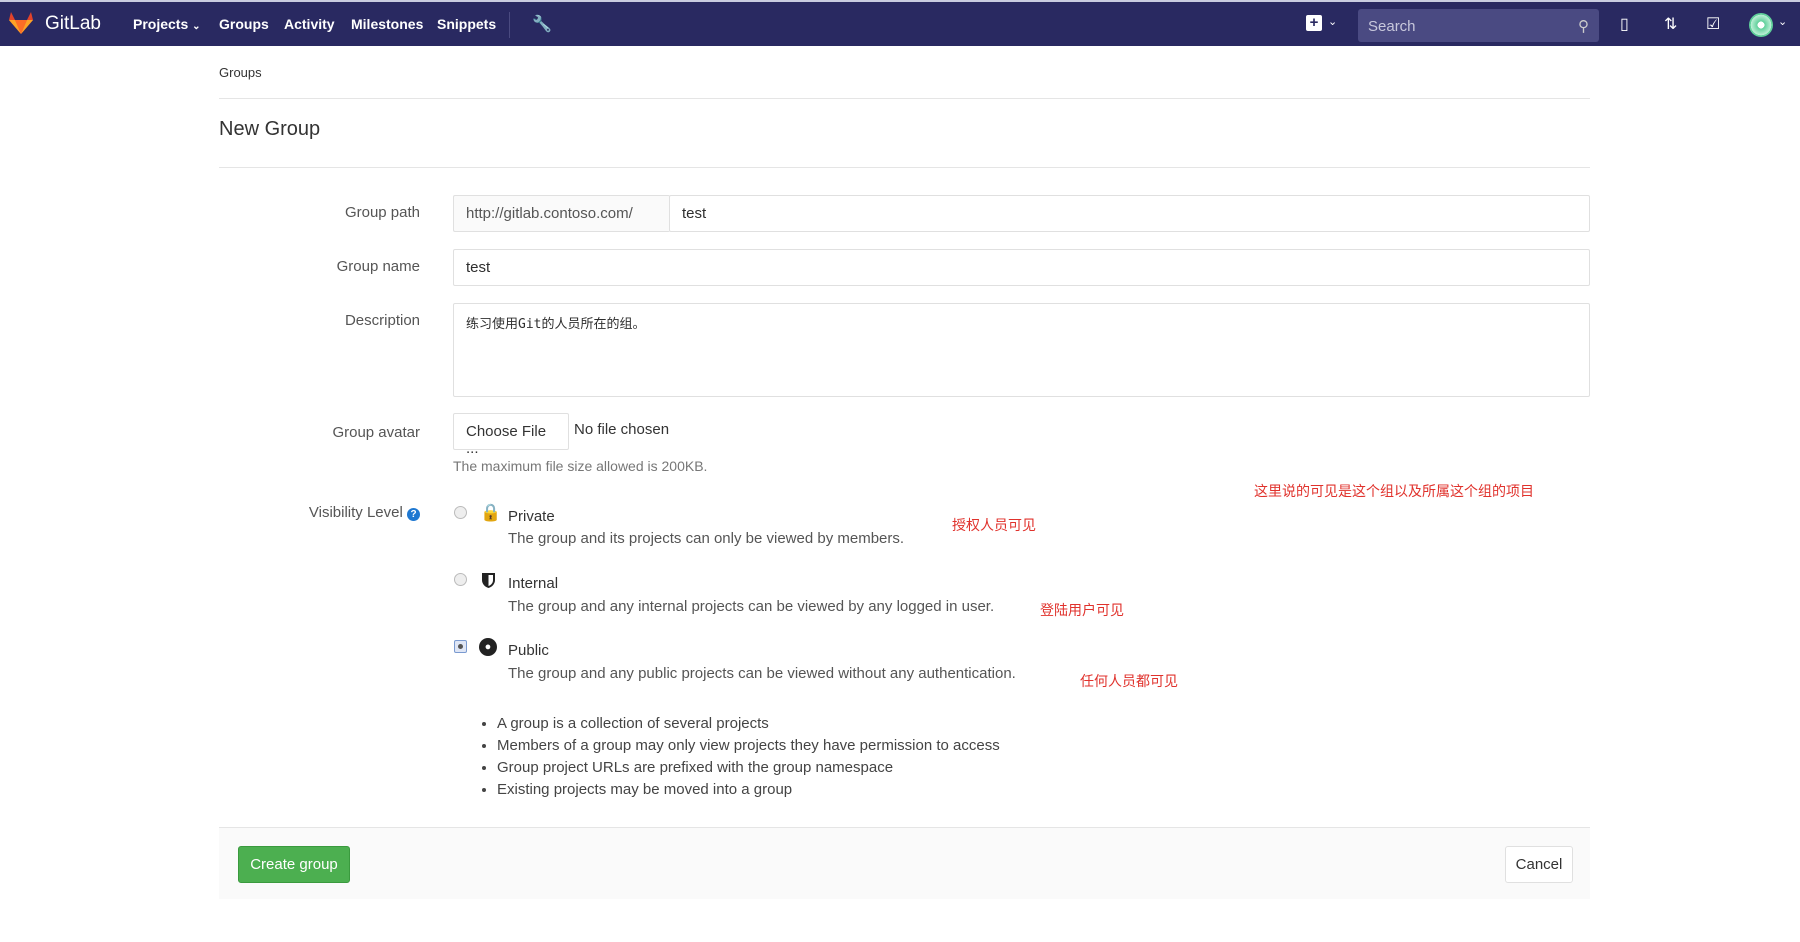 The width and height of the screenshot is (1800, 942). I want to click on nav-milestones: Milestones, so click(387, 24).